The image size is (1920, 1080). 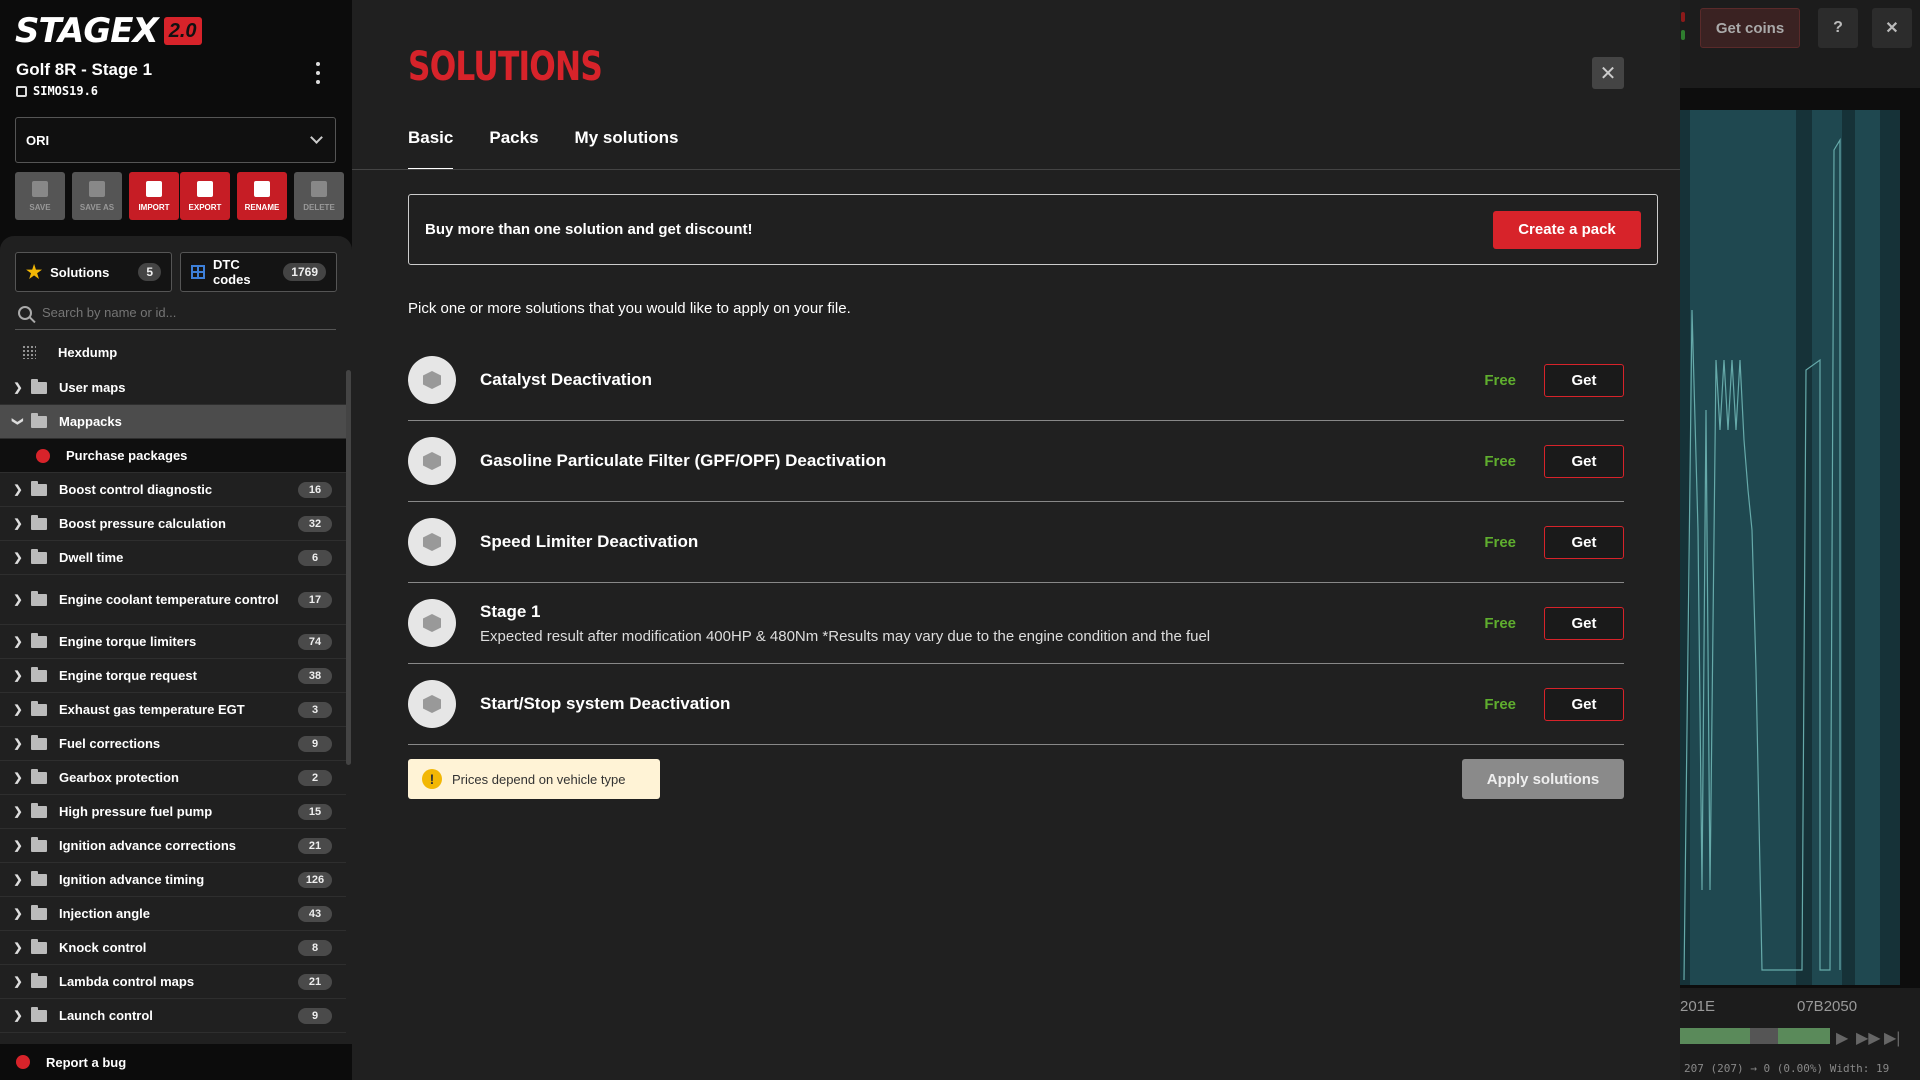 What do you see at coordinates (1608, 73) in the screenshot?
I see `close-icon: ✕` at bounding box center [1608, 73].